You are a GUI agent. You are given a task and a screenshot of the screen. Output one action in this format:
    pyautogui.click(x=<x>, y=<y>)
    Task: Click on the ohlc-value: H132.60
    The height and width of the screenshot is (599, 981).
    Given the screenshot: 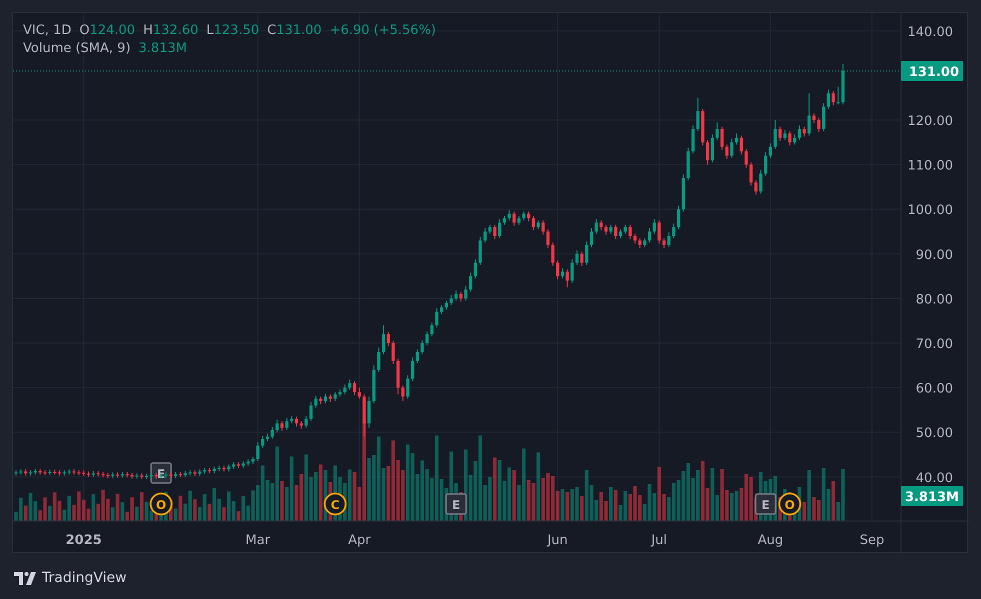 What is the action you would take?
    pyautogui.click(x=170, y=30)
    